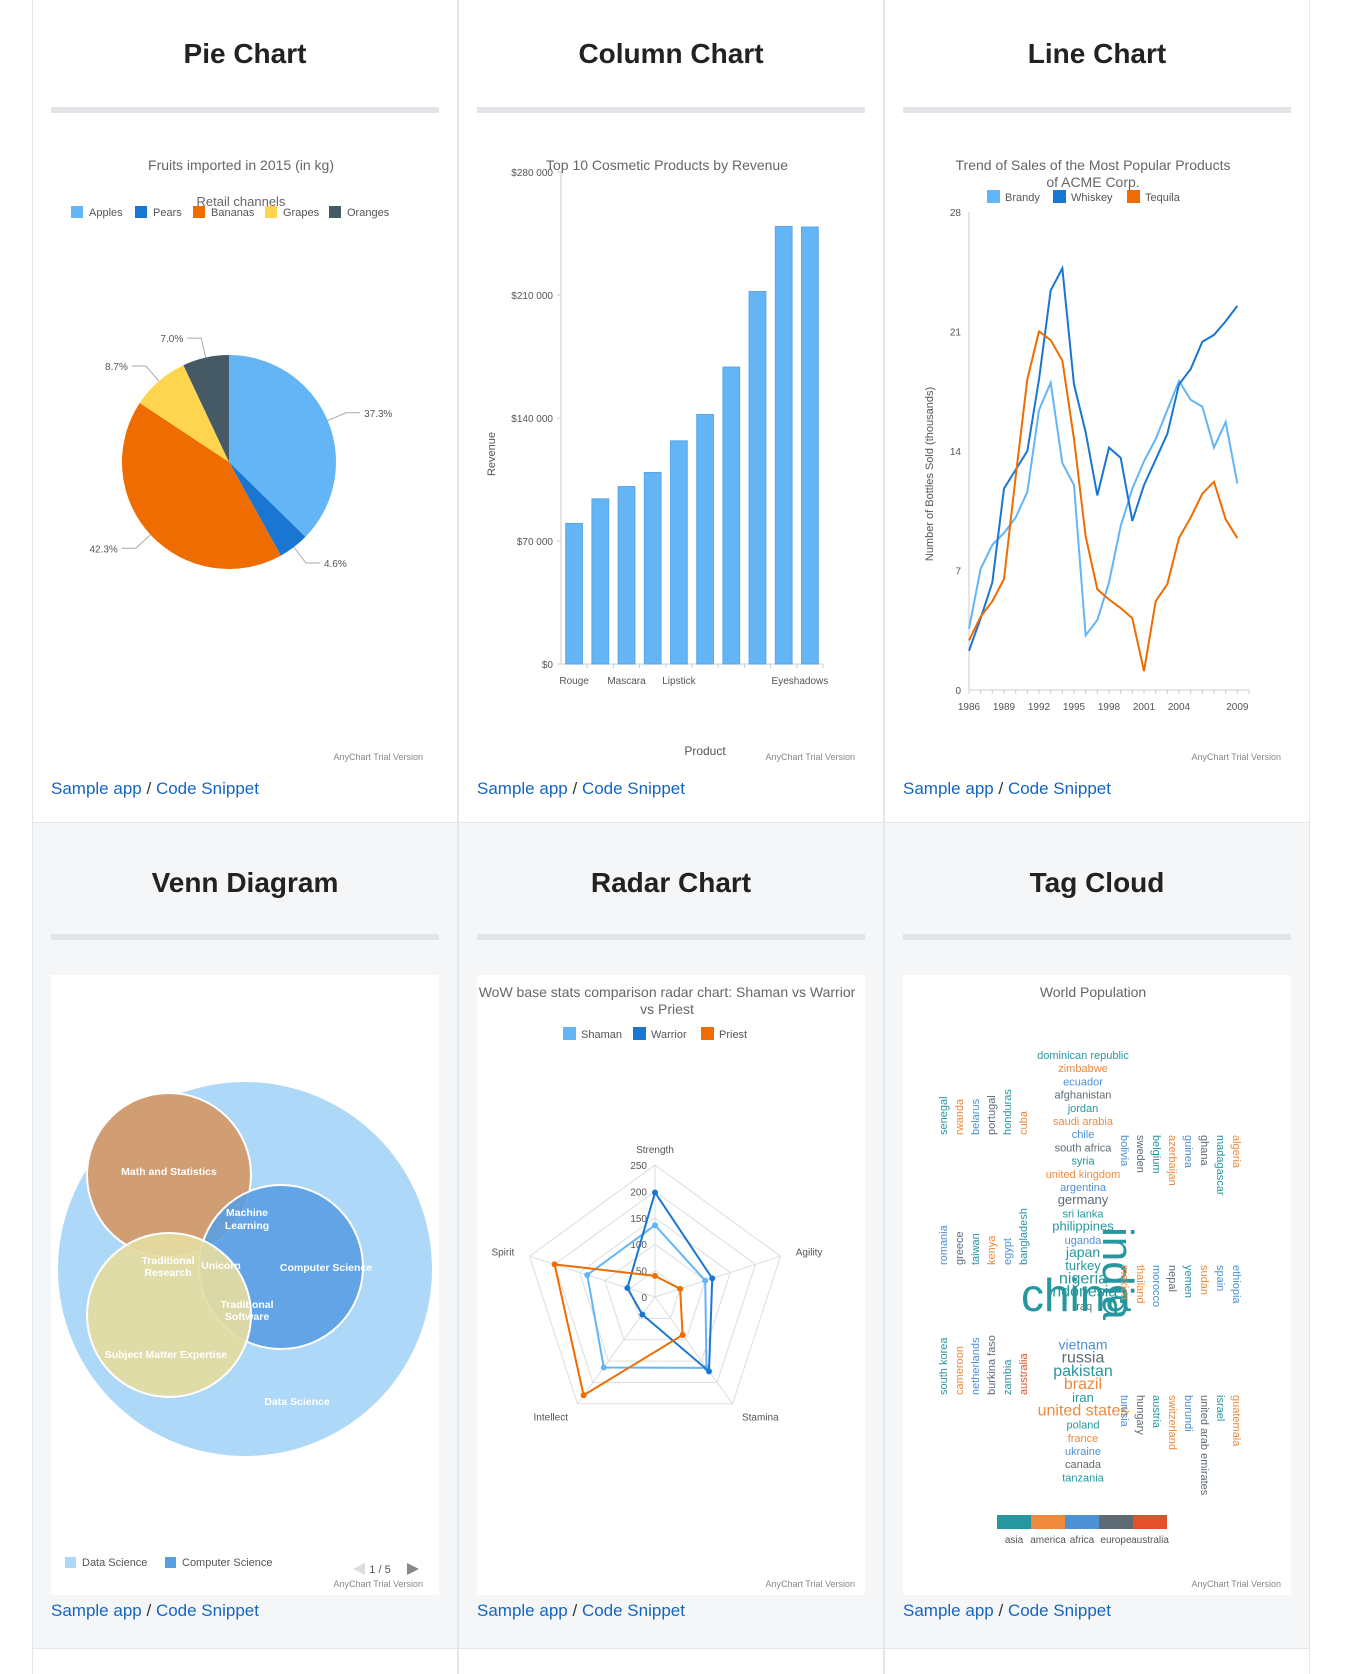  I want to click on cloud-word: tunisia, so click(1124, 1411).